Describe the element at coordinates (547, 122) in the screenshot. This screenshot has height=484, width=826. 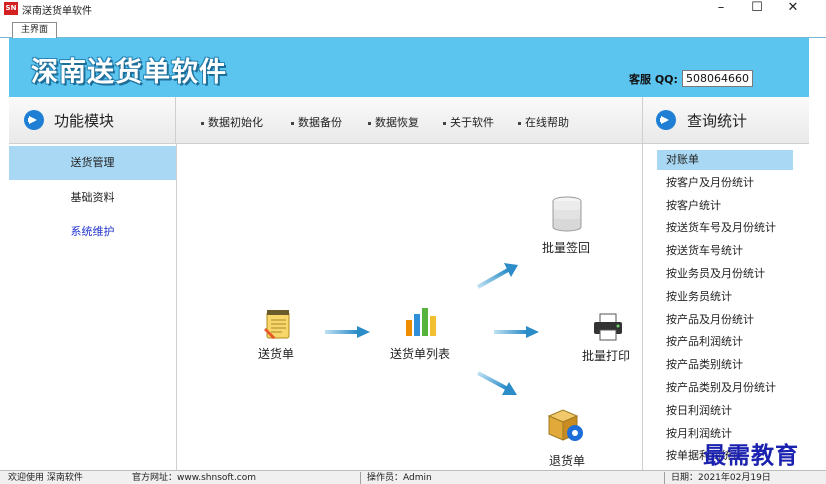
I see `toolbar-online-help-label: 在线帮助` at that location.